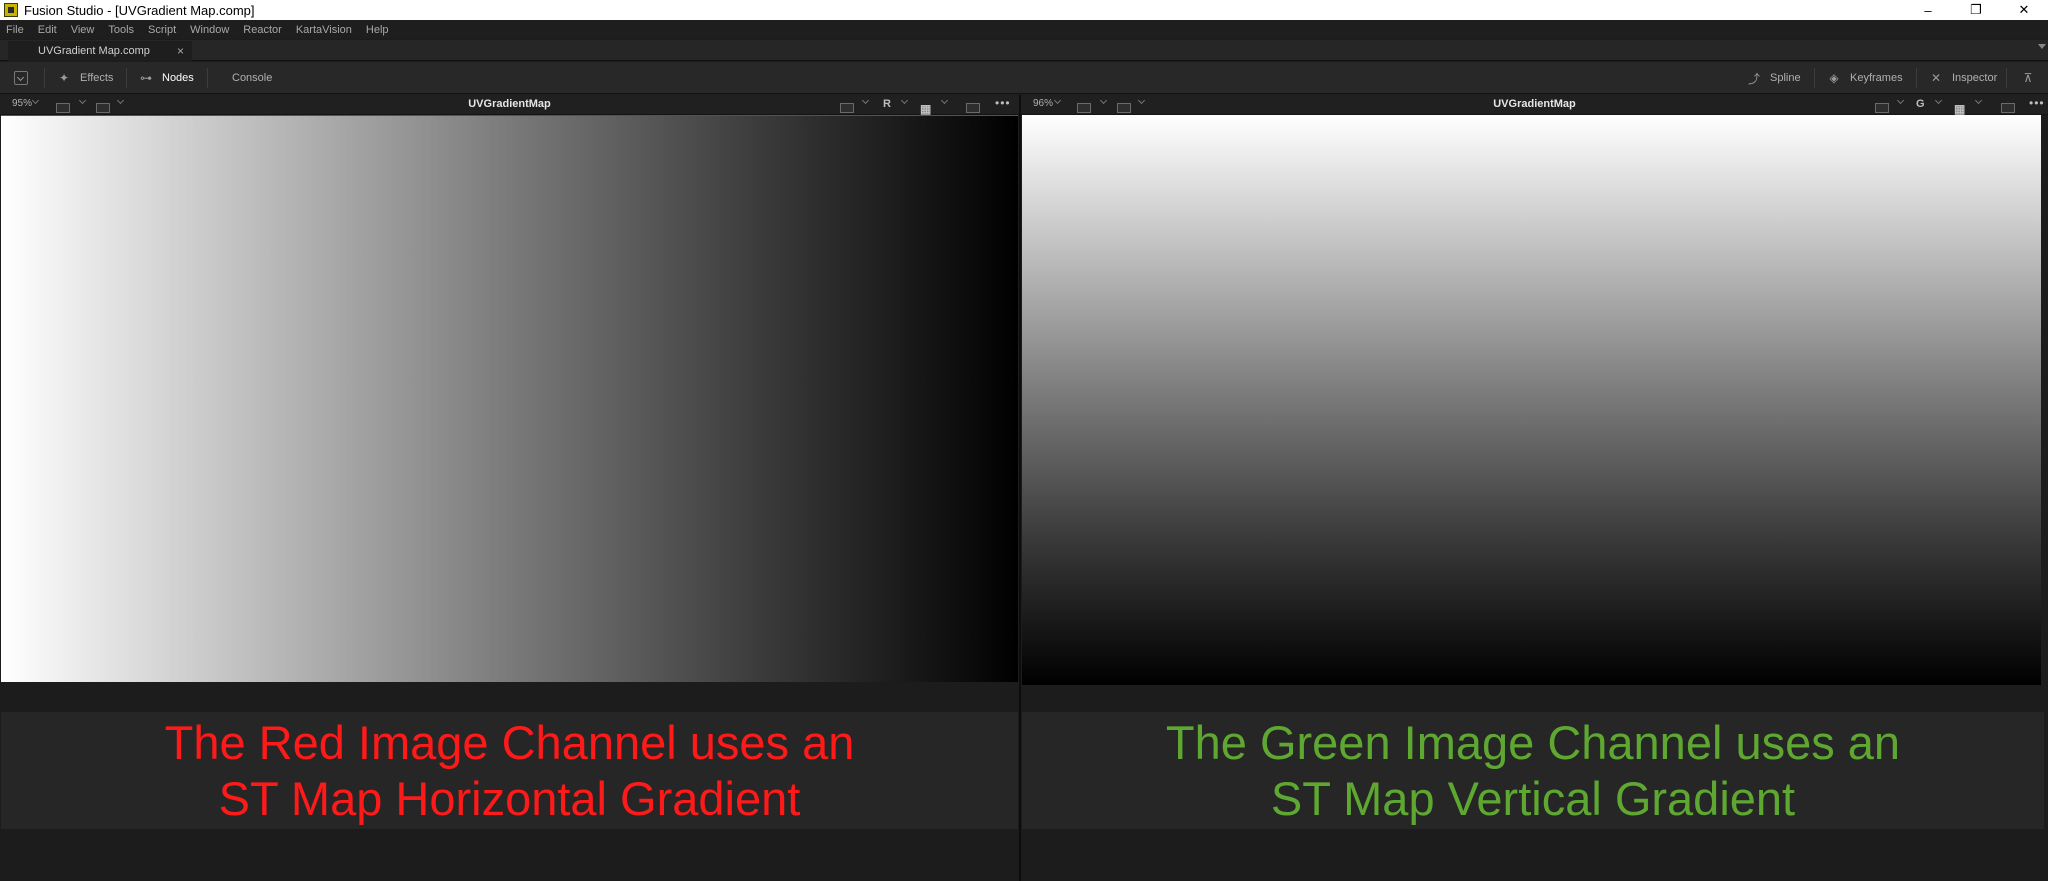 The height and width of the screenshot is (881, 2048). I want to click on collapse-panel-button, so click(21, 78).